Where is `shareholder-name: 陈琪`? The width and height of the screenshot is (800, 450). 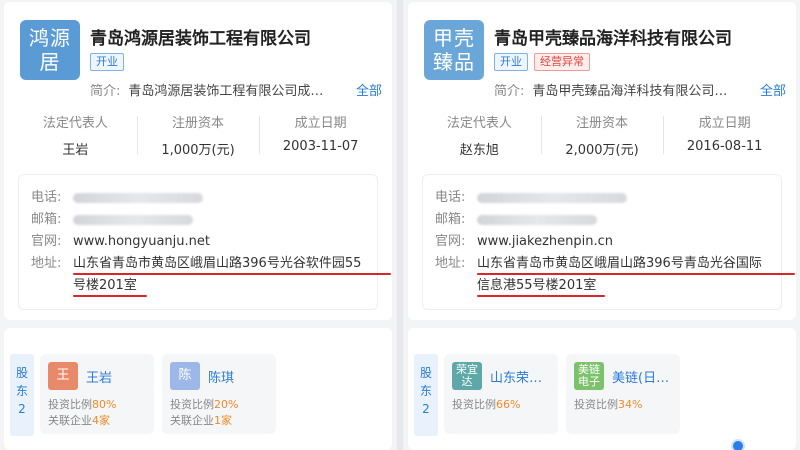
shareholder-name: 陈琪 is located at coordinates (221, 376).